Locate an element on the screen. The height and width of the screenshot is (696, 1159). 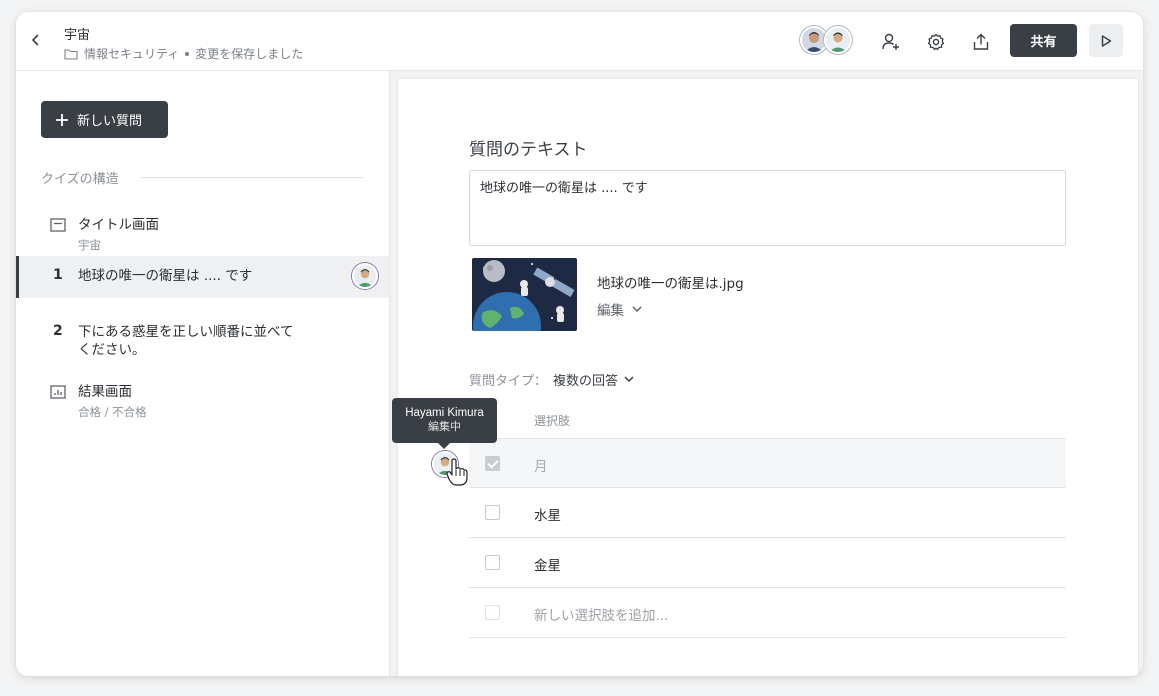
collaborator-avatars is located at coordinates (827, 40).